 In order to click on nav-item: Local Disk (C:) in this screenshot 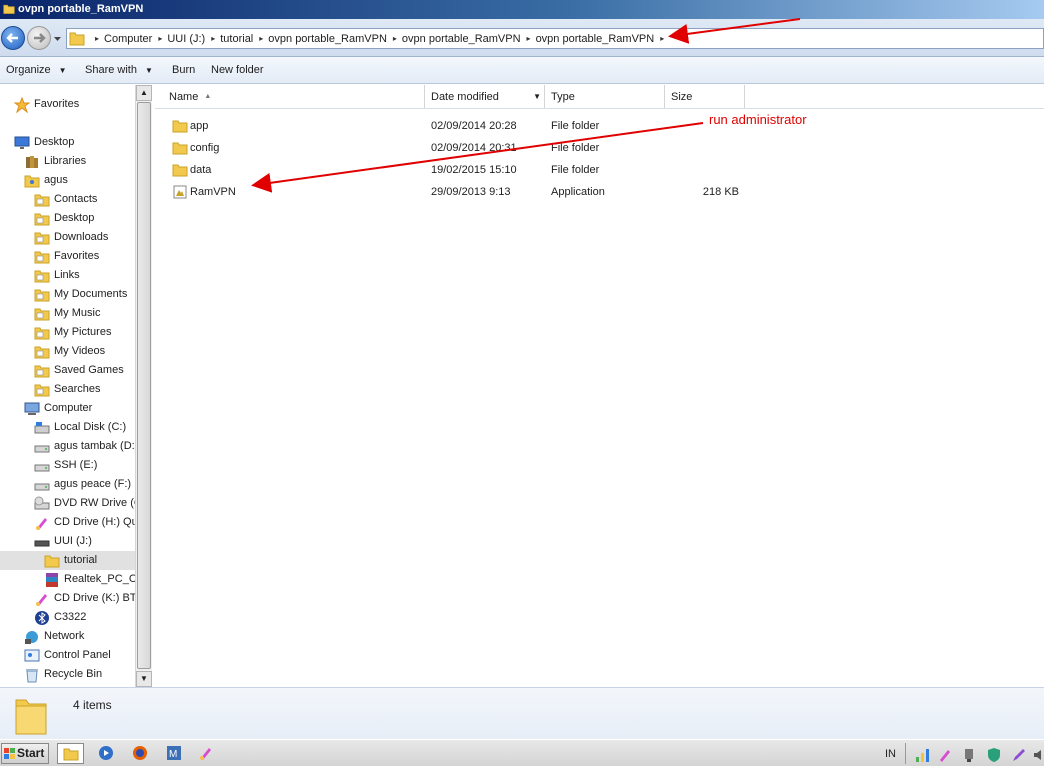, I will do `click(84, 427)`.